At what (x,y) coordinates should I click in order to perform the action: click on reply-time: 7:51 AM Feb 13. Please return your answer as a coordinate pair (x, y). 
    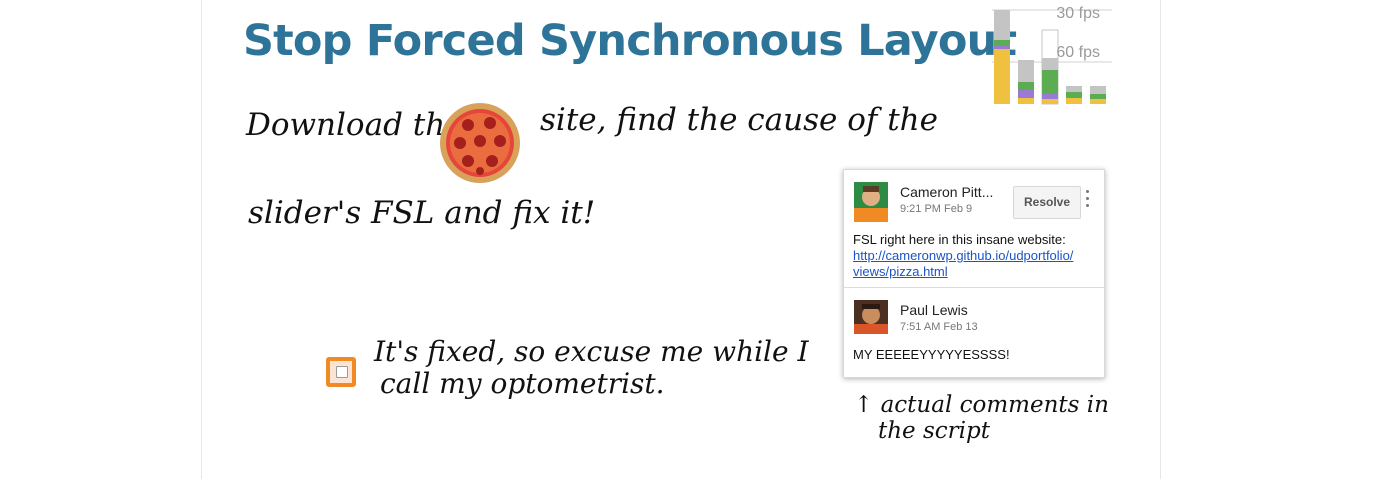
    Looking at the image, I should click on (939, 327).